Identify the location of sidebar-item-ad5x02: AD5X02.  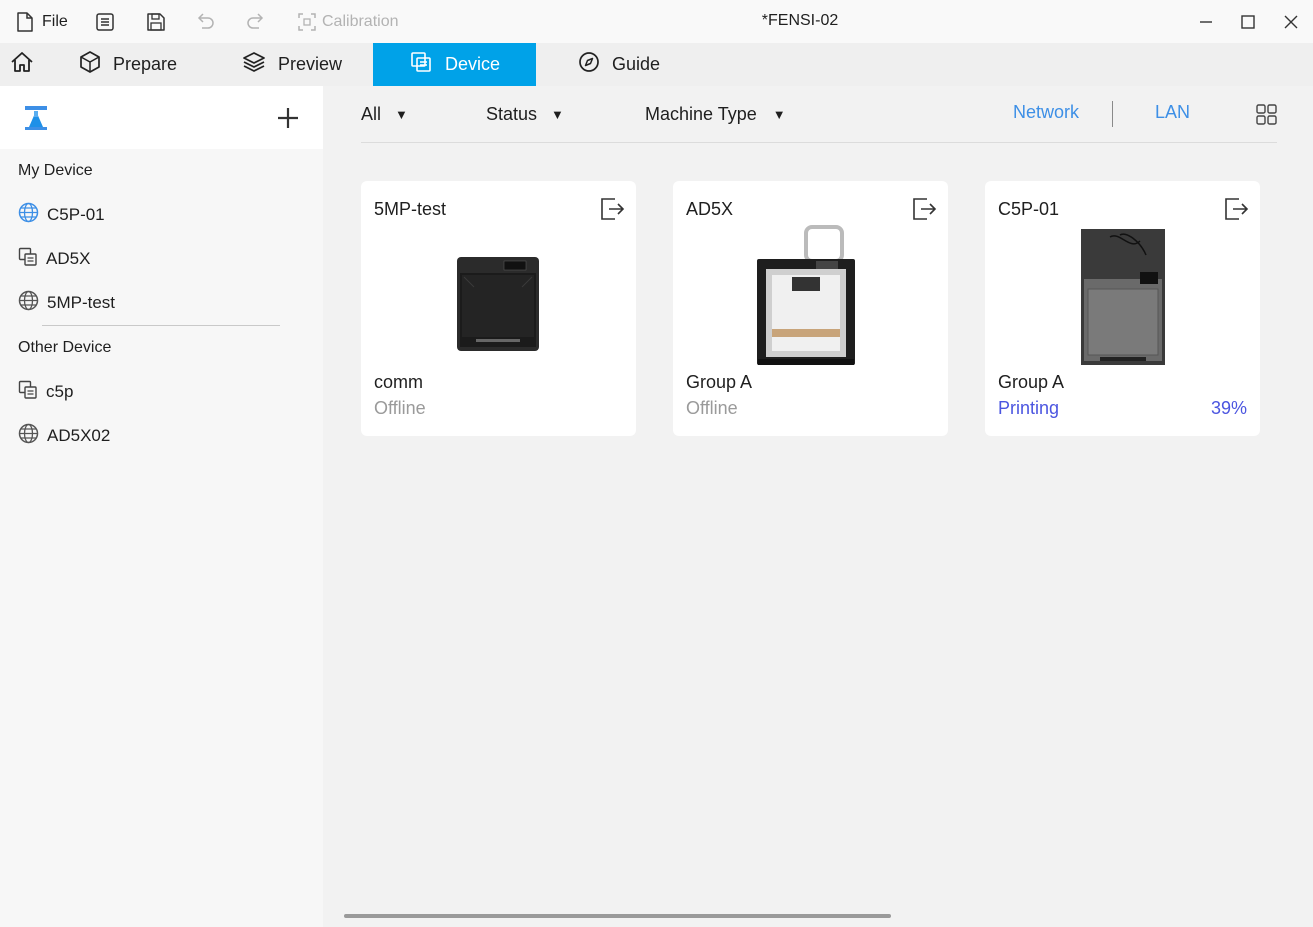
(64, 436).